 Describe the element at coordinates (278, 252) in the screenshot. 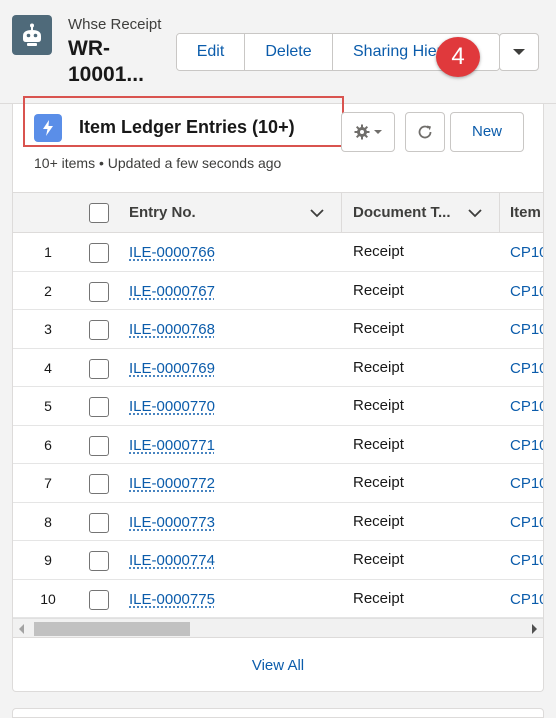

I see `table-row: 1 ILE-0000766 Receipt CP10` at that location.